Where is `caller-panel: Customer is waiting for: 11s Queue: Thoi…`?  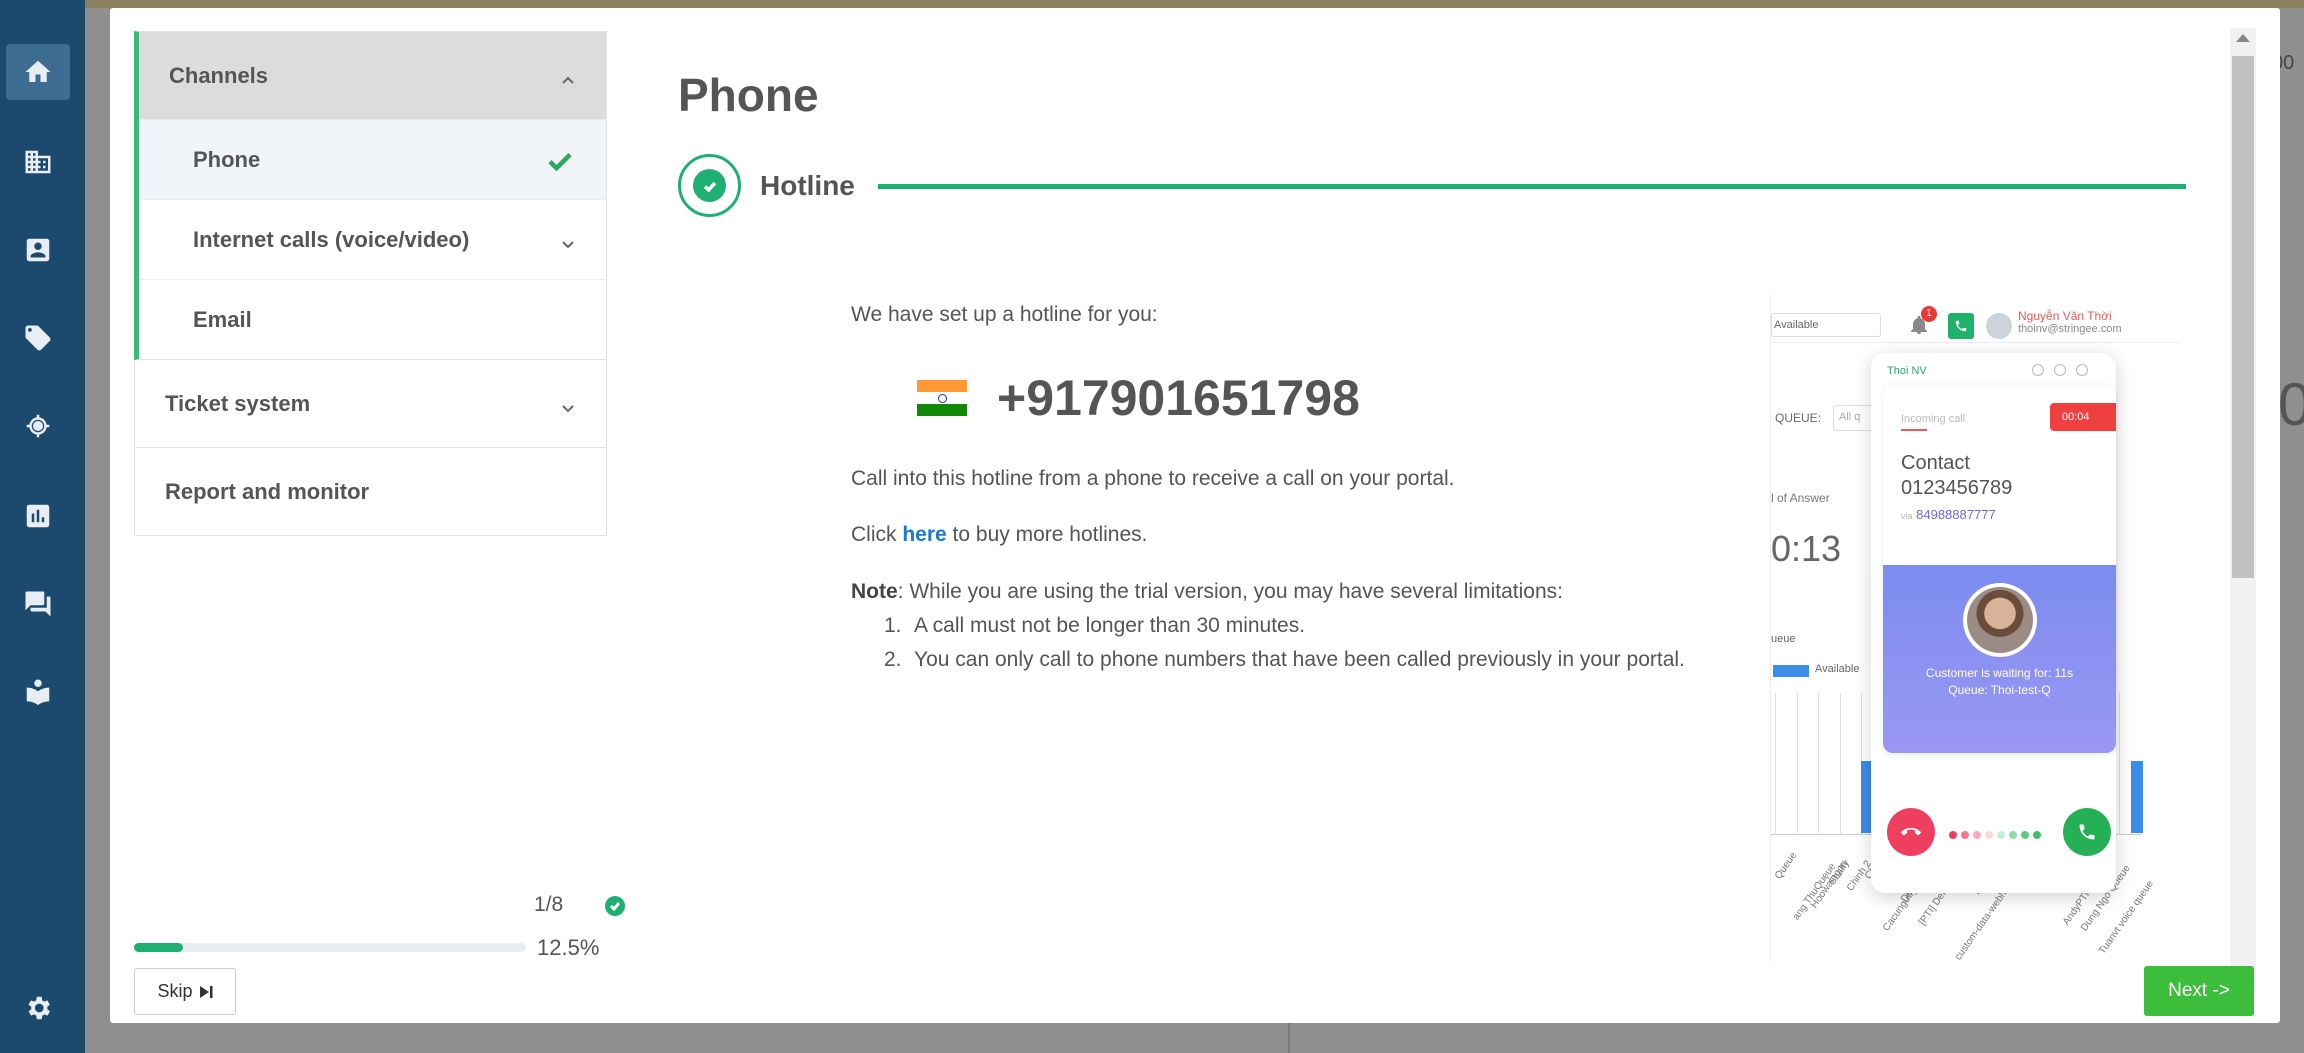
caller-panel: Customer is waiting for: 11s Queue: Thoi… is located at coordinates (1999, 659).